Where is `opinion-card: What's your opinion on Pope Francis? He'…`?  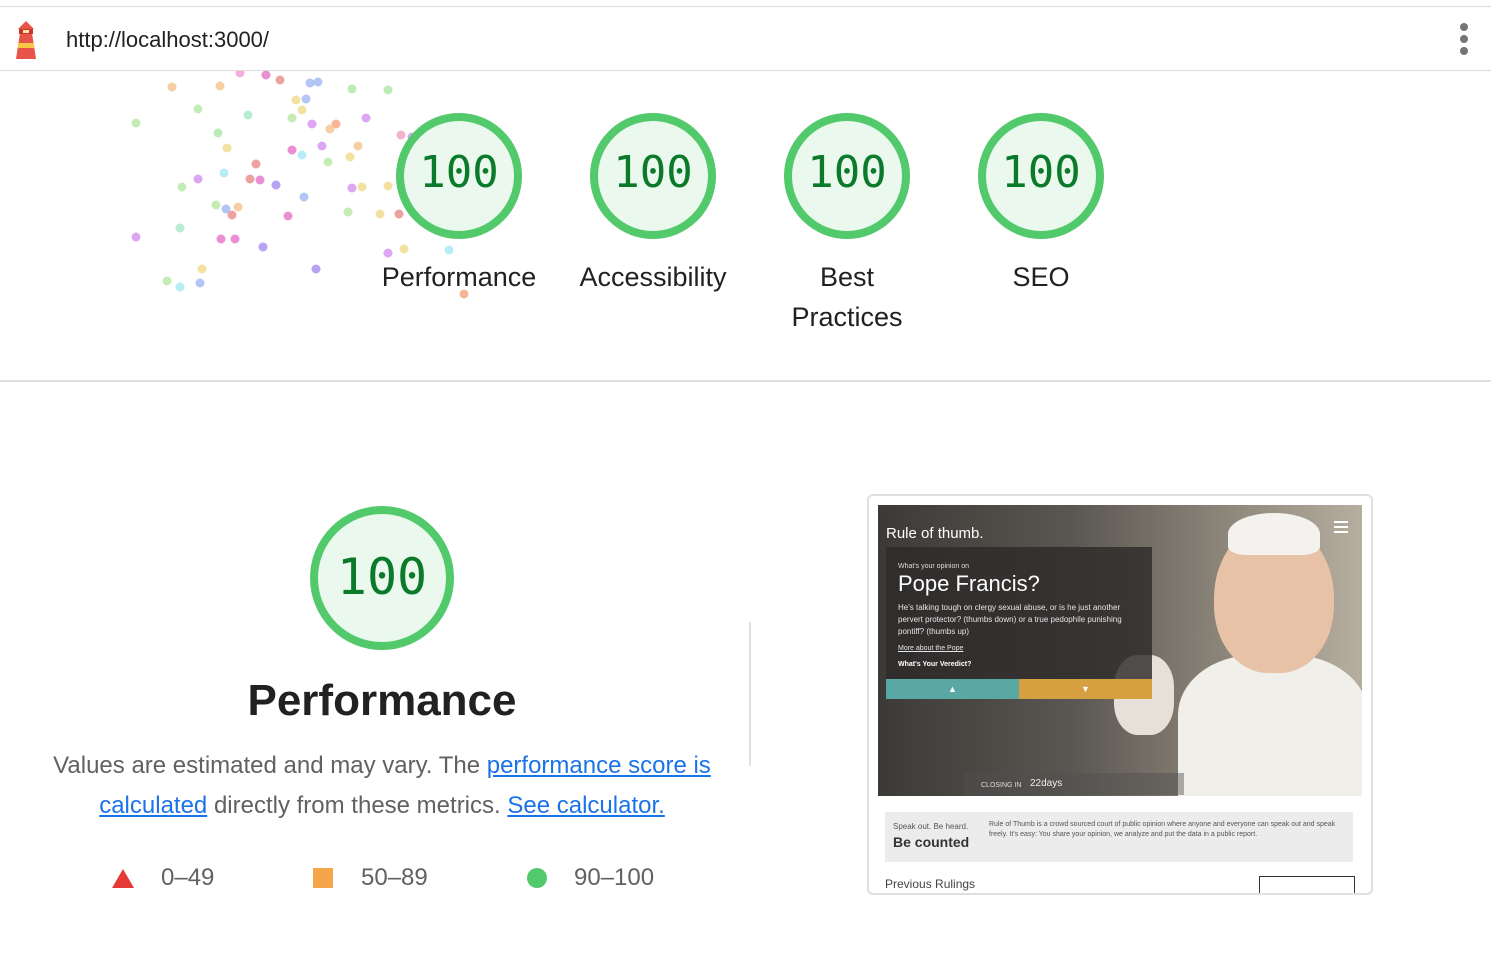 opinion-card: What's your opinion on Pope Francis? He'… is located at coordinates (1019, 623).